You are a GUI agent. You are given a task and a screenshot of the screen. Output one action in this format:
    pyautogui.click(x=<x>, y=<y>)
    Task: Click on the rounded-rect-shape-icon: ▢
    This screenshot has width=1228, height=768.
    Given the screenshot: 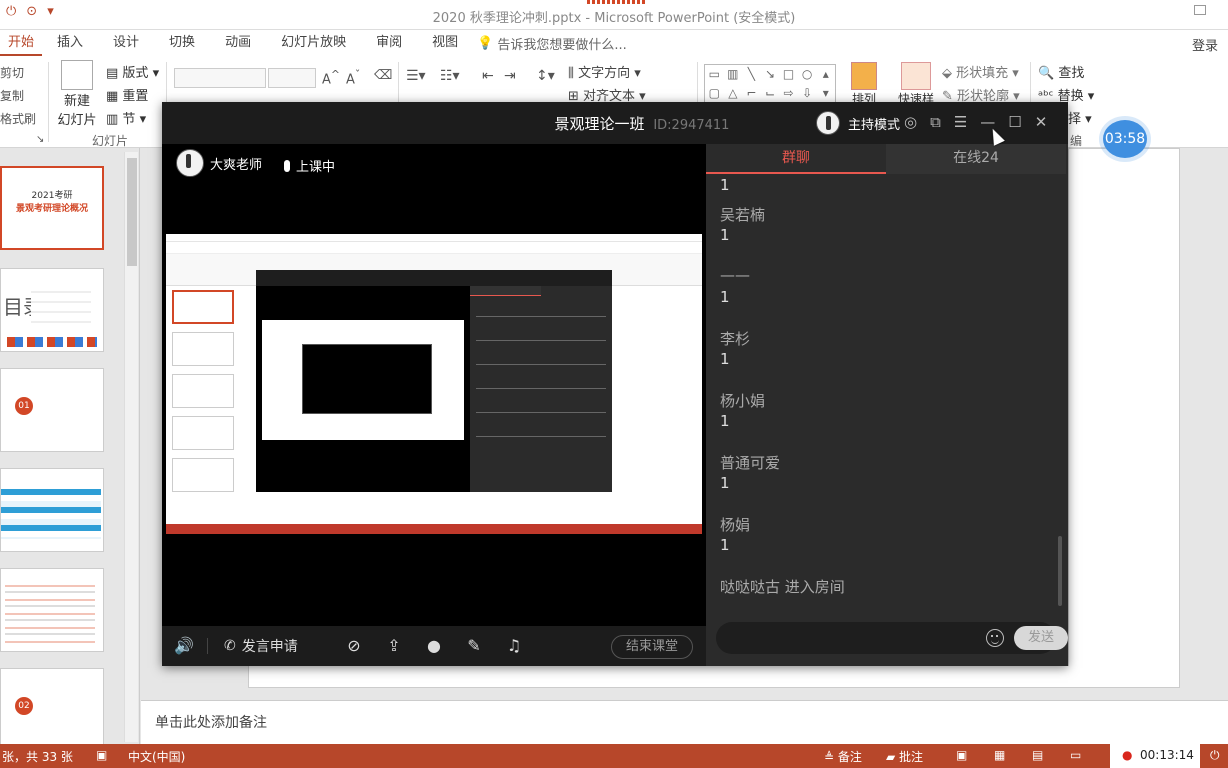 What is the action you would take?
    pyautogui.click(x=714, y=93)
    